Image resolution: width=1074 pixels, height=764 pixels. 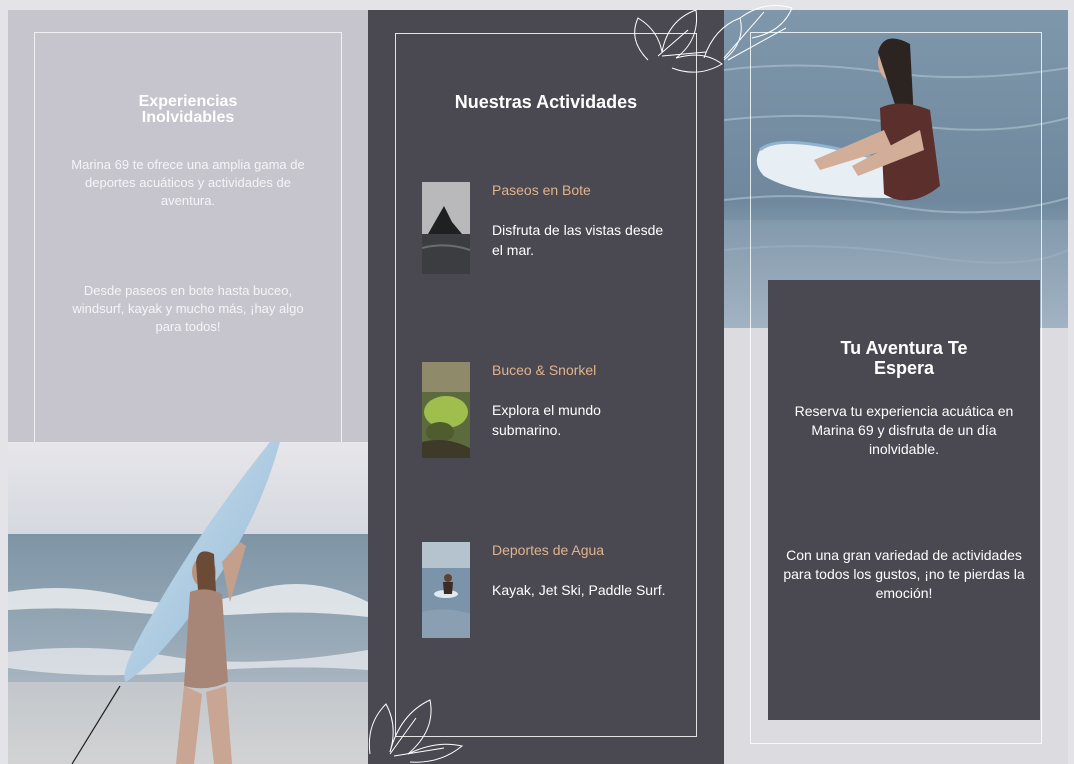 I want to click on activity-name: Deportes de Agua, so click(x=548, y=550).